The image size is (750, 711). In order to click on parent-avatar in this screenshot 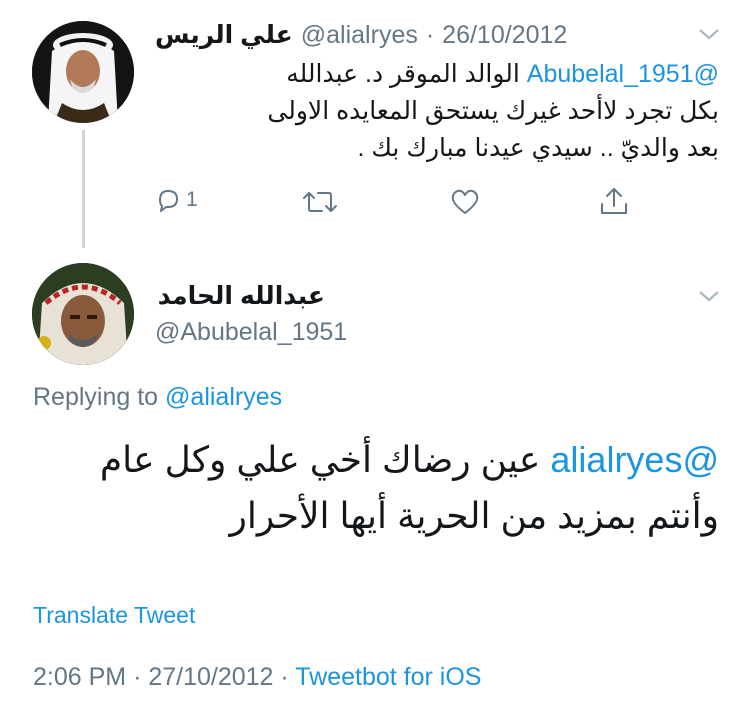, I will do `click(83, 72)`.